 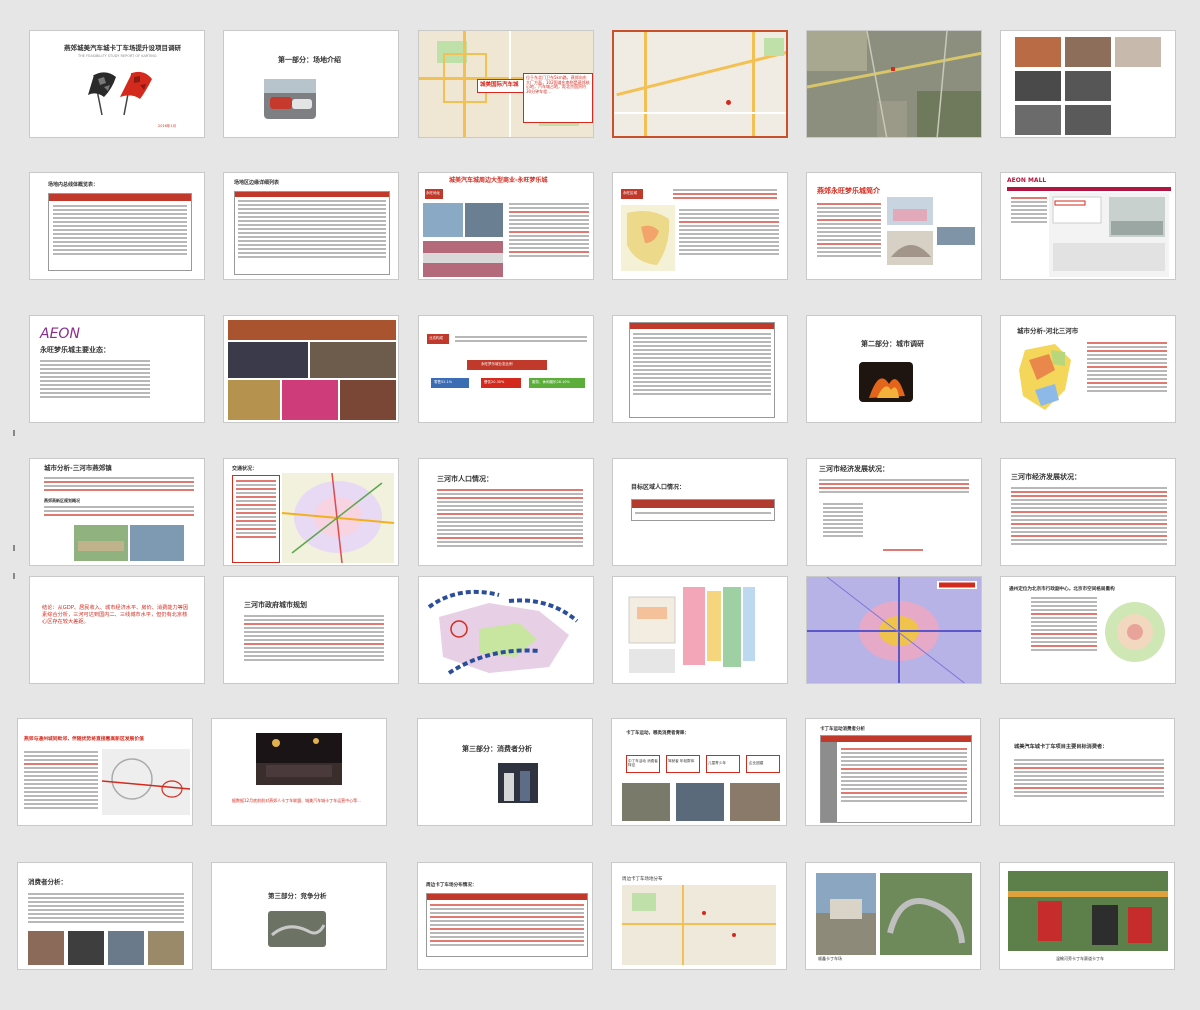 What do you see at coordinates (14, 576) in the screenshot?
I see `section-marker` at bounding box center [14, 576].